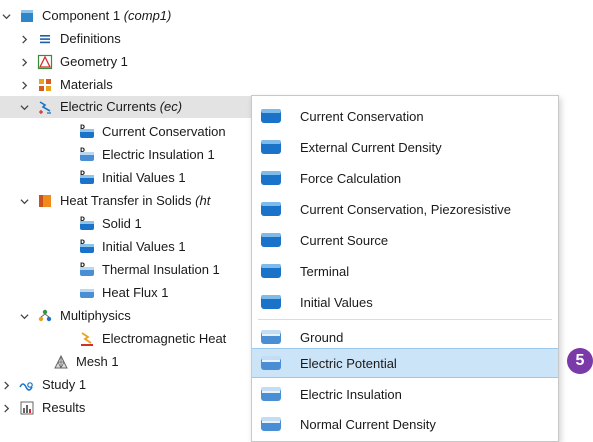 The height and width of the screenshot is (442, 593). What do you see at coordinates (45, 85) in the screenshot?
I see `materials-icon` at bounding box center [45, 85].